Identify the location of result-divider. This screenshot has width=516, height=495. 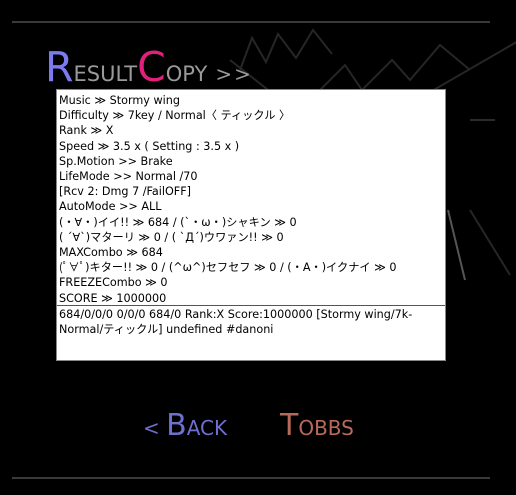
(251, 305).